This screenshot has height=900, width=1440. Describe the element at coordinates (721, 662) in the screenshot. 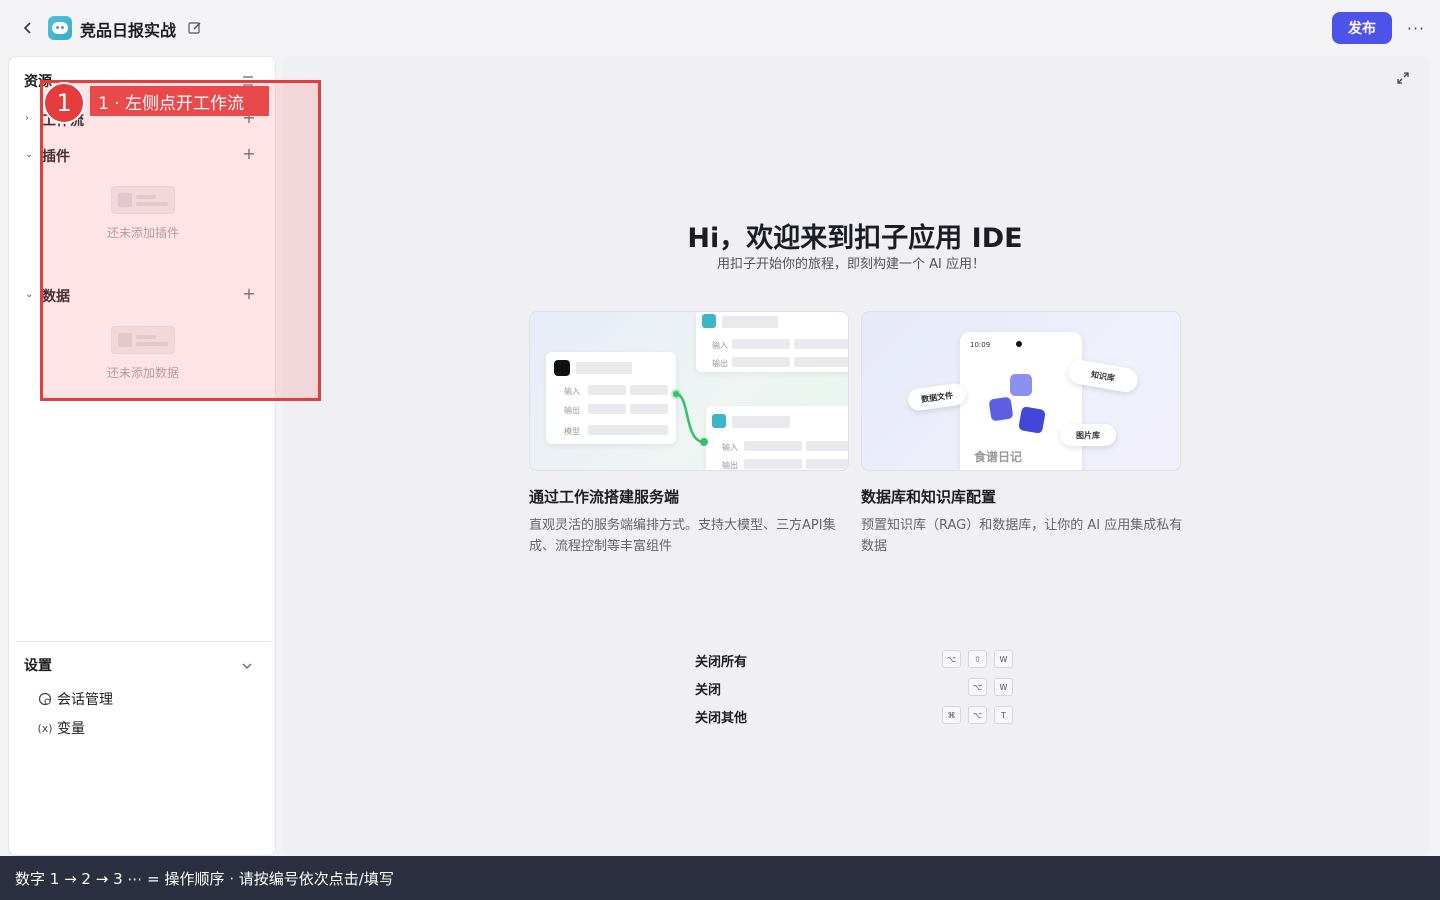

I see `shortcut-label: 关闭所有` at that location.